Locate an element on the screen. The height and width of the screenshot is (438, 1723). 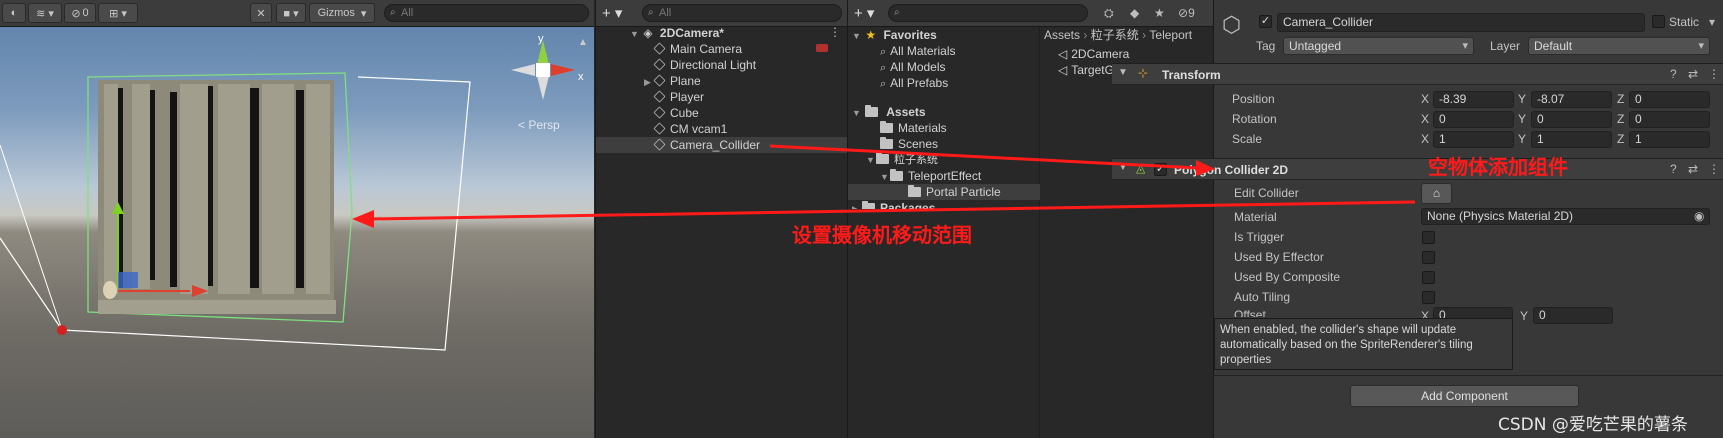
assets-row: ▼ Assets is located at coordinates (889, 112).